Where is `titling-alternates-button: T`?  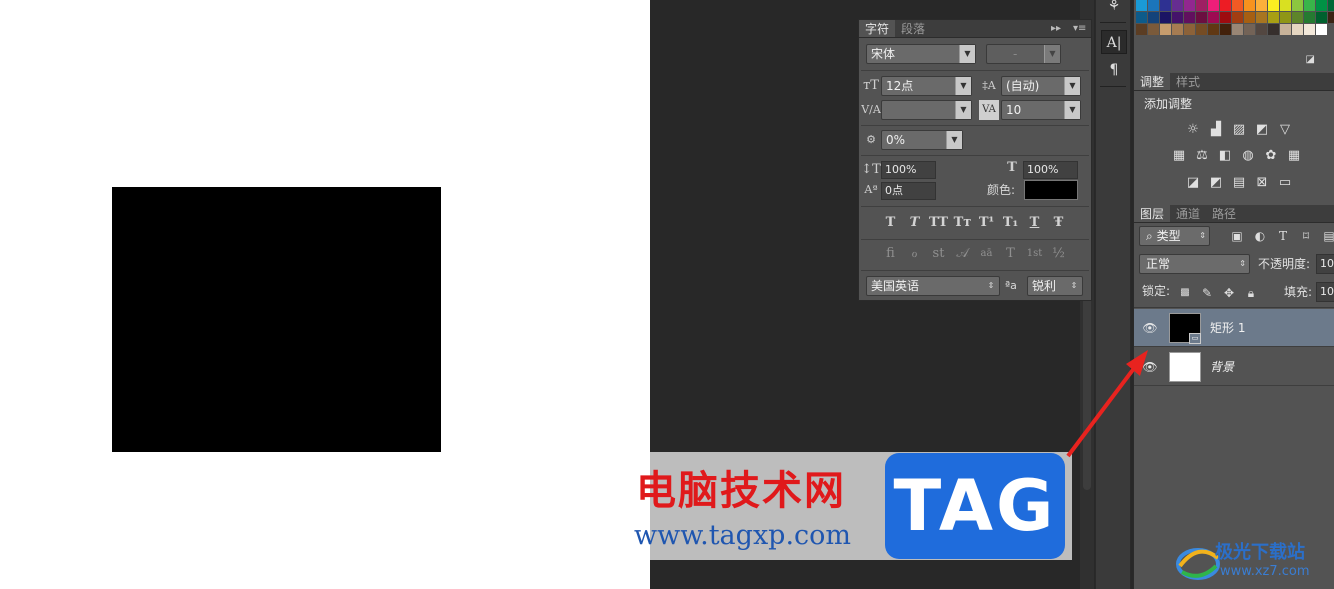 titling-alternates-button: T is located at coordinates (1010, 254).